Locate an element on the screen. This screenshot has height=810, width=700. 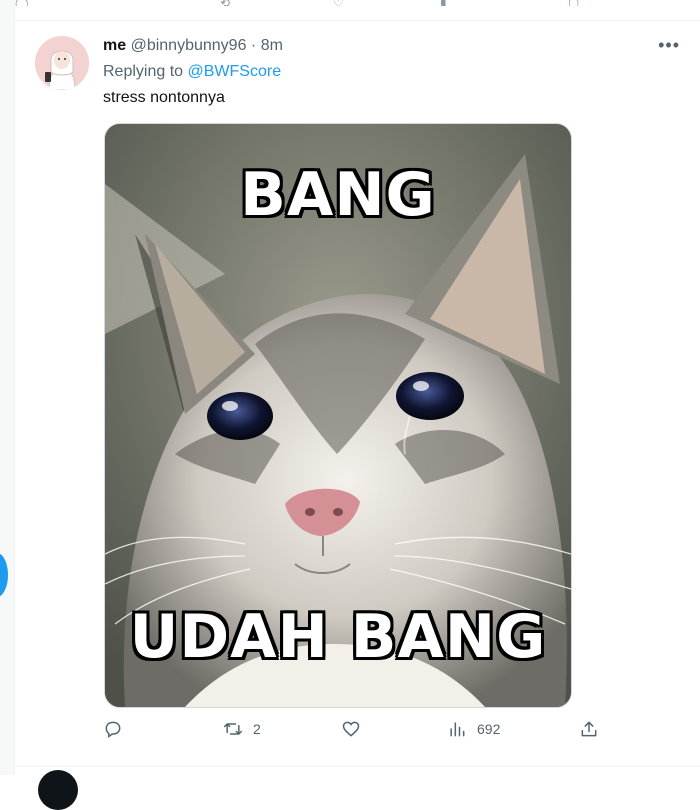
retweet-button: 2 is located at coordinates (242, 729).